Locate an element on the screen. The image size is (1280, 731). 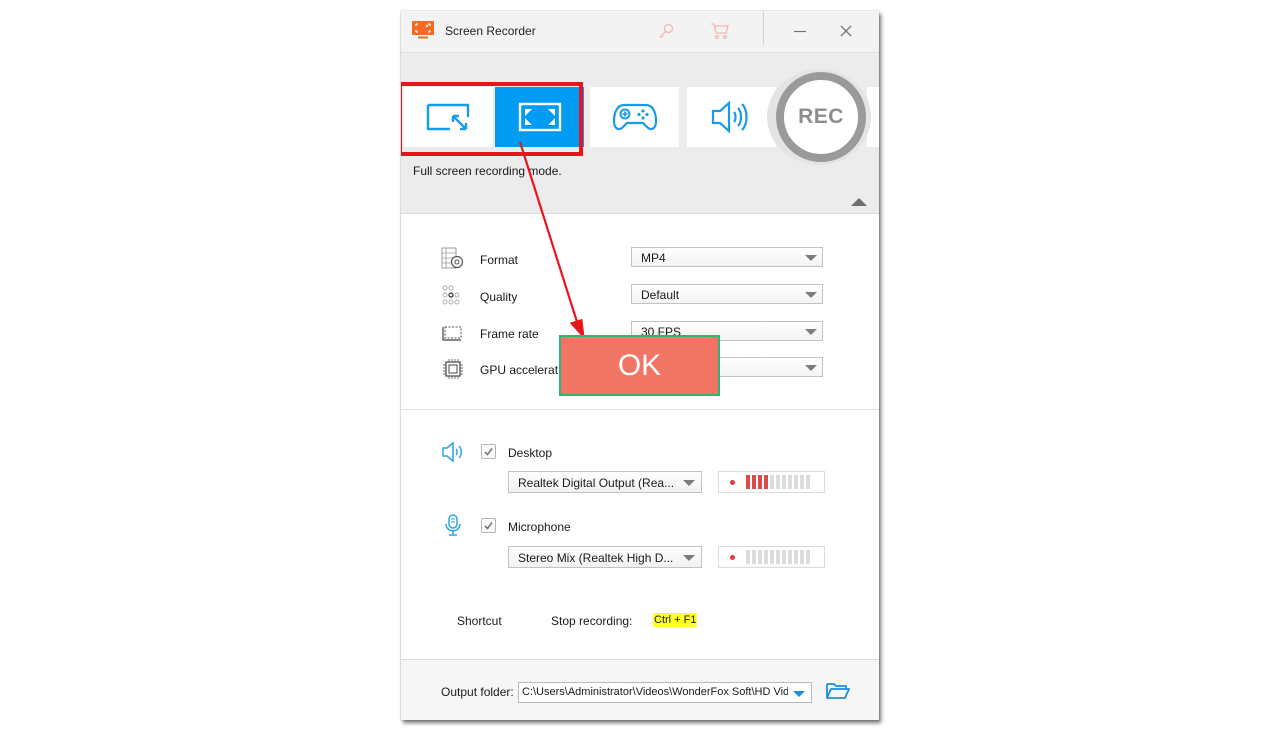
close-icon is located at coordinates (846, 31).